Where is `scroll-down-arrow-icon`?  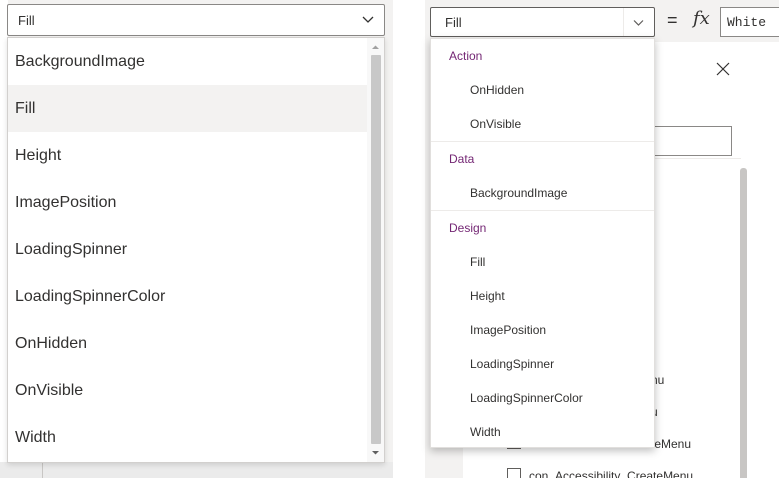 scroll-down-arrow-icon is located at coordinates (375, 452).